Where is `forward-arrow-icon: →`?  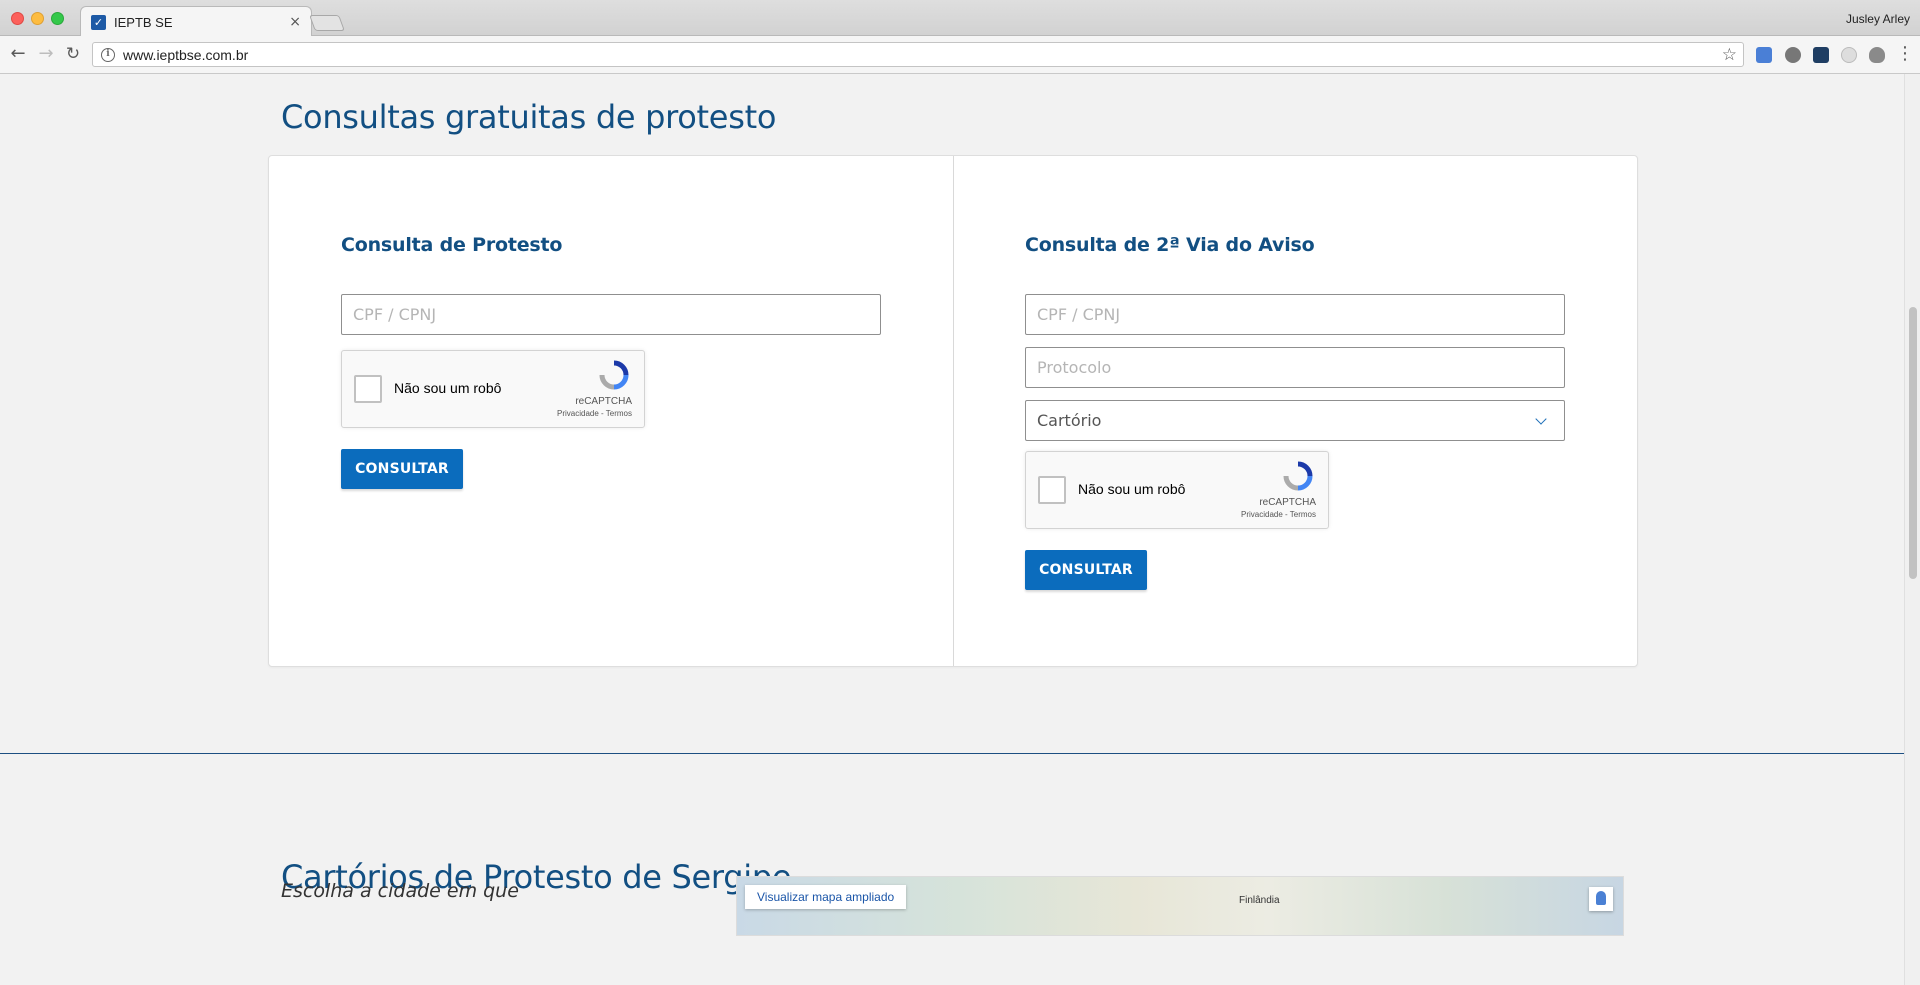 forward-arrow-icon: → is located at coordinates (46, 54).